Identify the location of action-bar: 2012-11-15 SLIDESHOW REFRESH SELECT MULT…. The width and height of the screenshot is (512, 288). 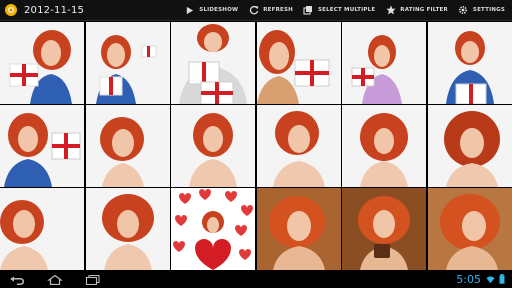
(256, 10).